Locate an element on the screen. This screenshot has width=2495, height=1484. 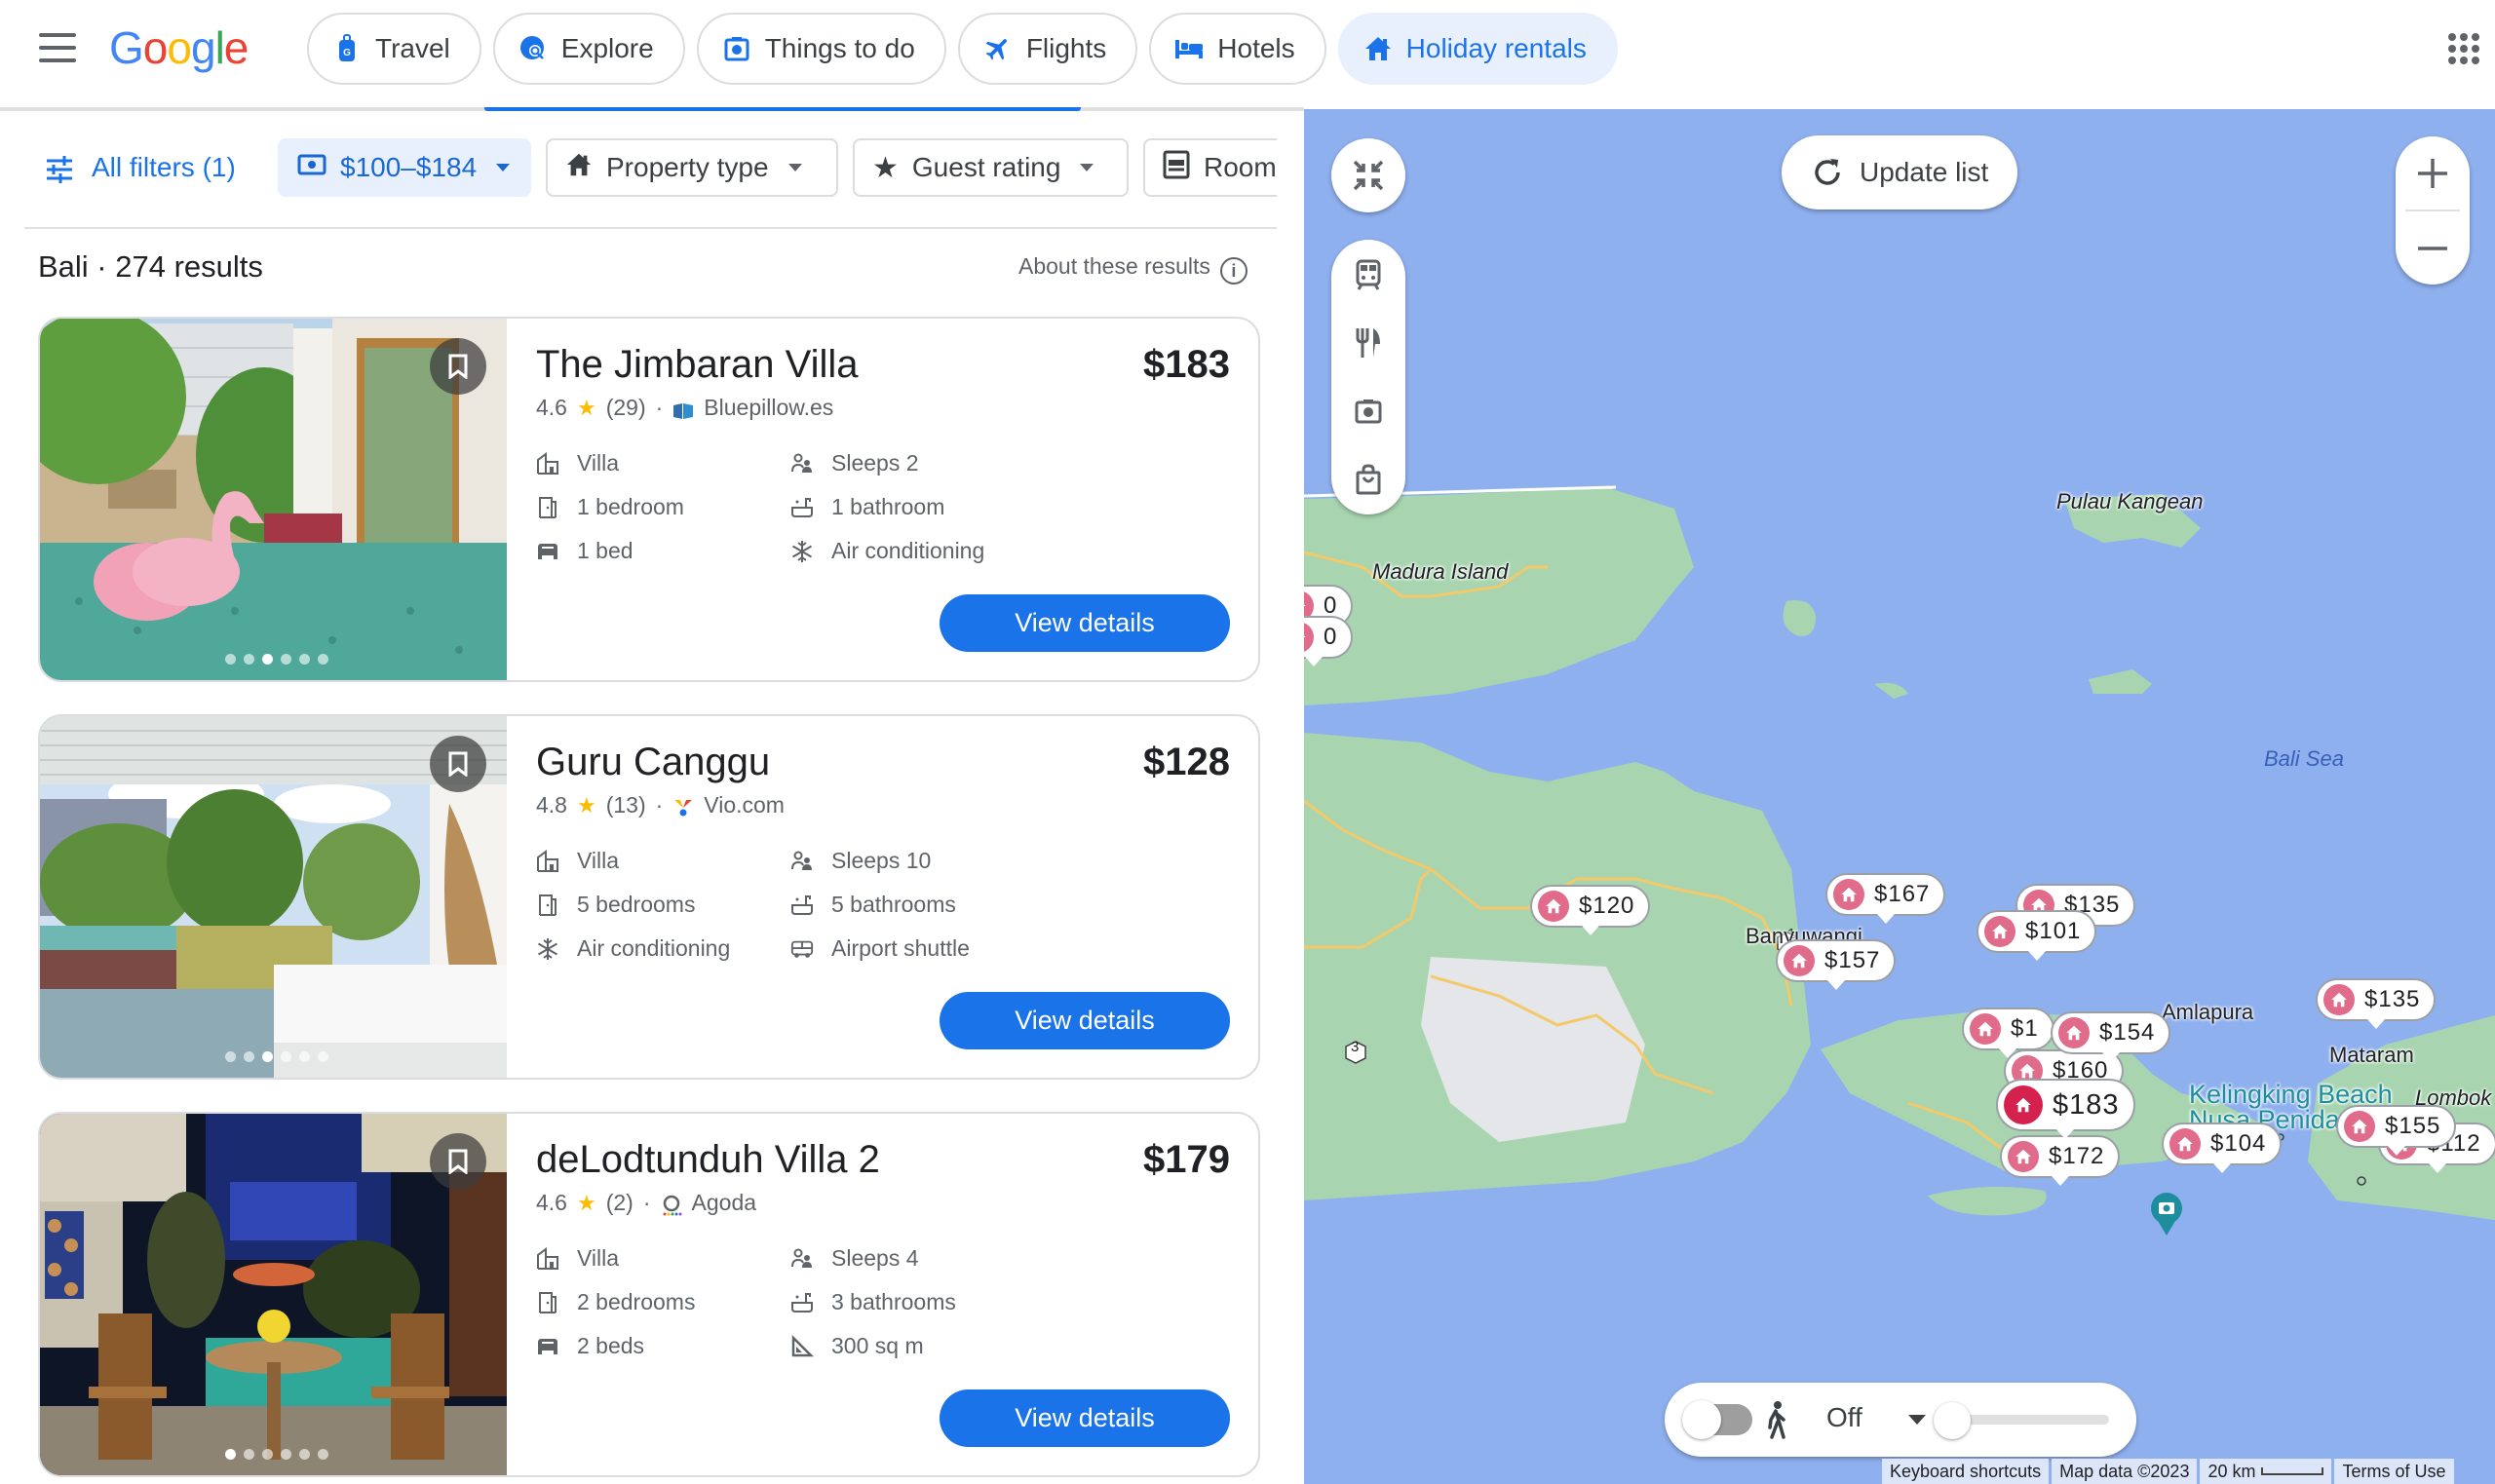
price-pin: $101 is located at coordinates (2037, 935).